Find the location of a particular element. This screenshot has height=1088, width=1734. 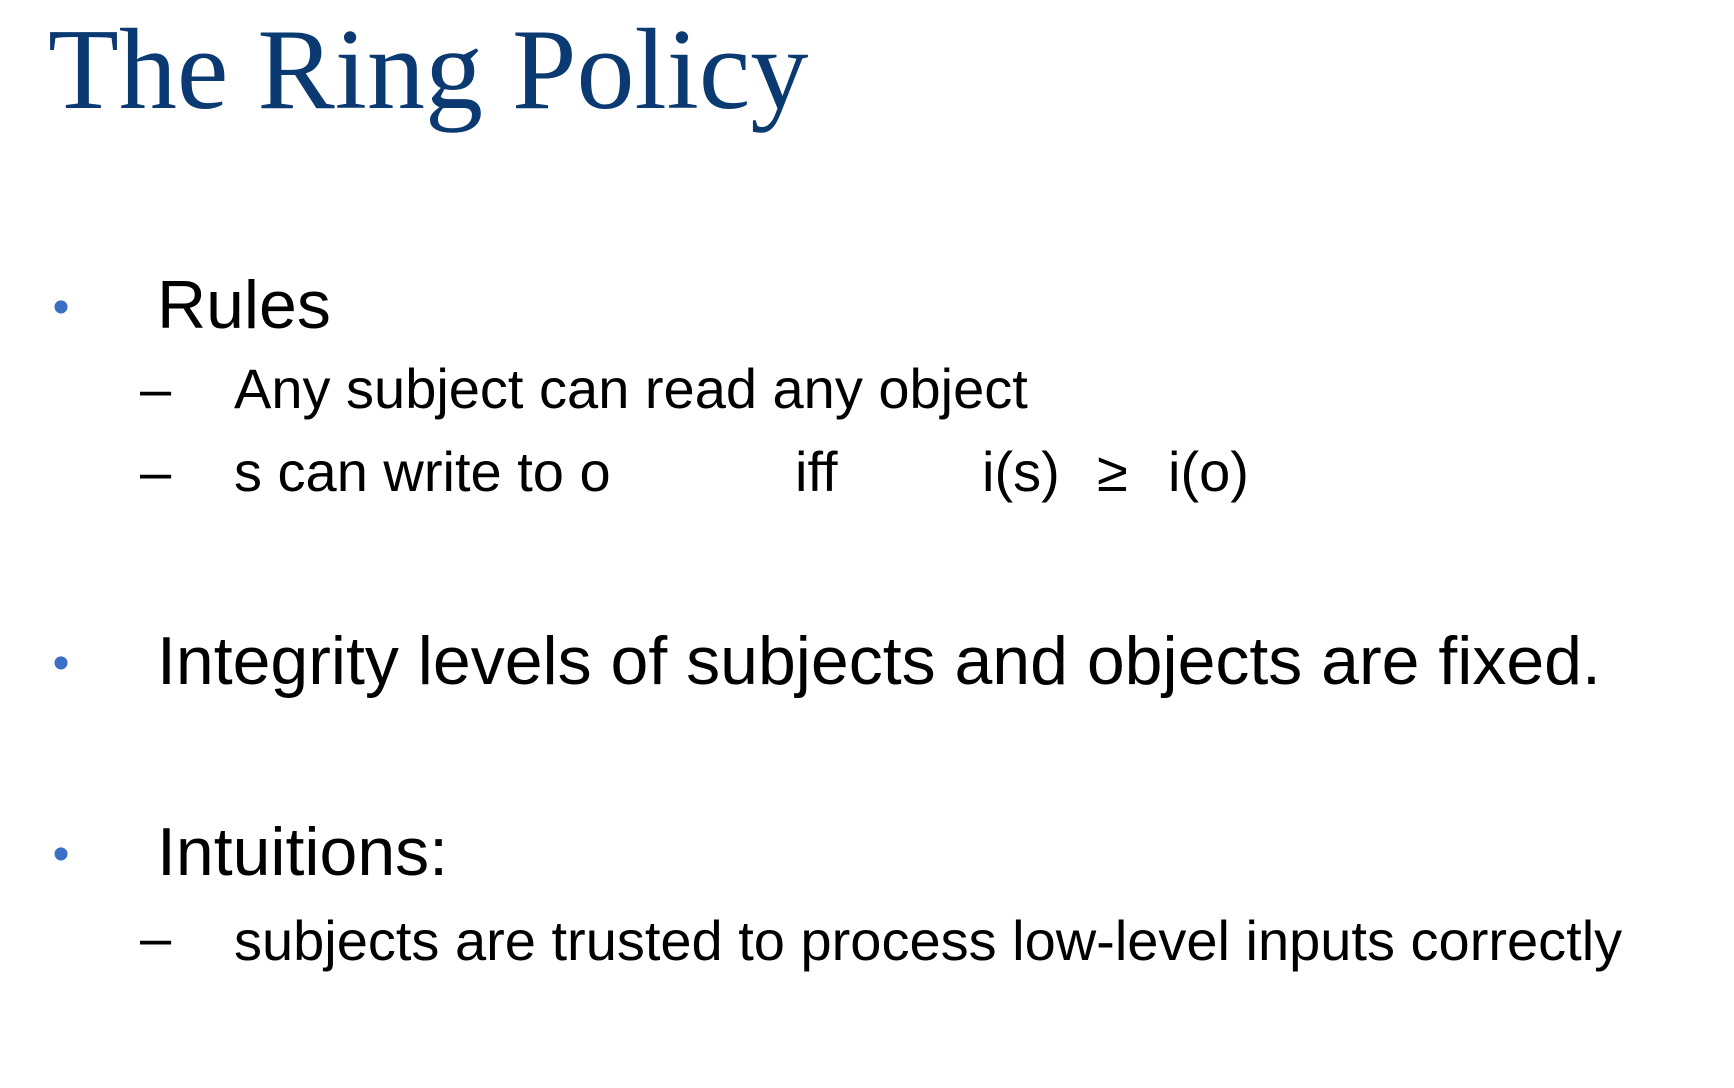

formula-left-operand: i(s) is located at coordinates (1021, 471).